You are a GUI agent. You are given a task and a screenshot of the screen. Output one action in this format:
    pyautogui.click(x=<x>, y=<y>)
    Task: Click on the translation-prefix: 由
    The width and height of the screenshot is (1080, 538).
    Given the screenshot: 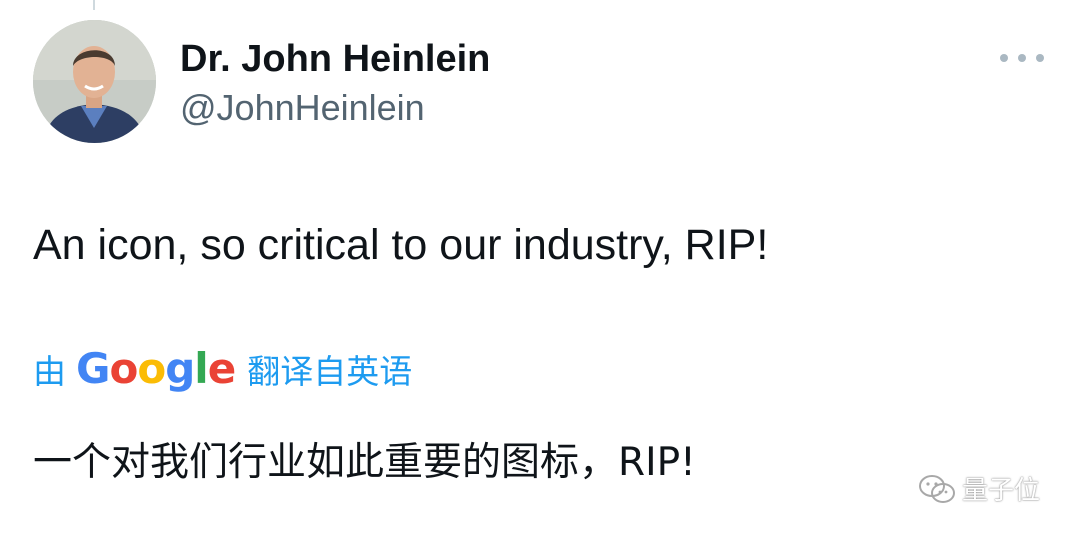 What is the action you would take?
    pyautogui.click(x=49, y=371)
    